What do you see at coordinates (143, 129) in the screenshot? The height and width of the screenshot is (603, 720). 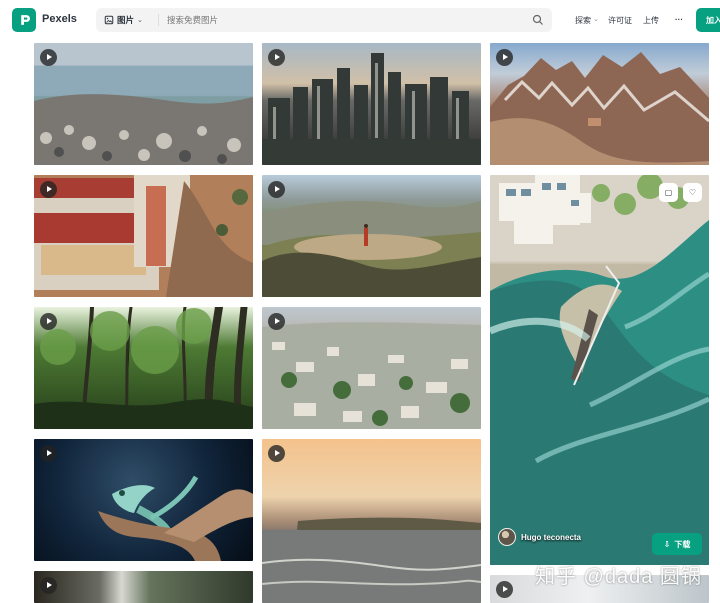 I see `beach-stones-image` at bounding box center [143, 129].